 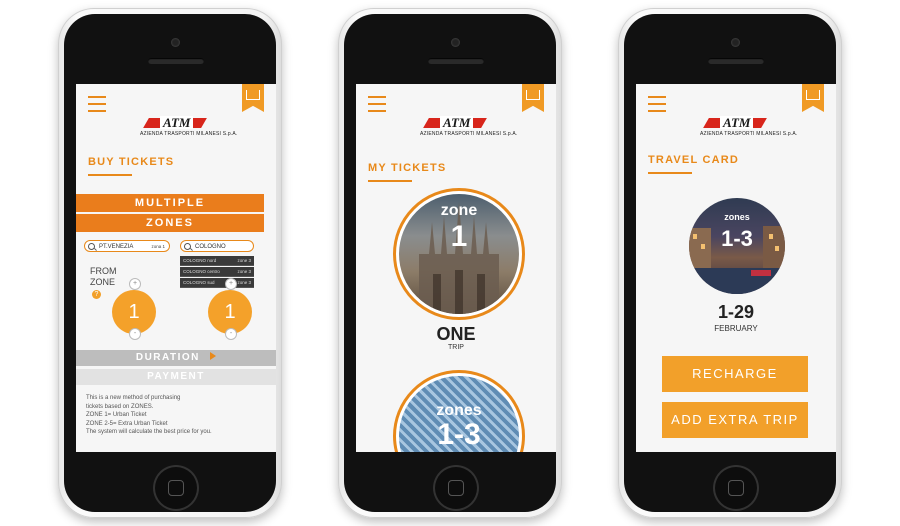 What do you see at coordinates (135, 284) in the screenshot?
I see `from-plus-button: +` at bounding box center [135, 284].